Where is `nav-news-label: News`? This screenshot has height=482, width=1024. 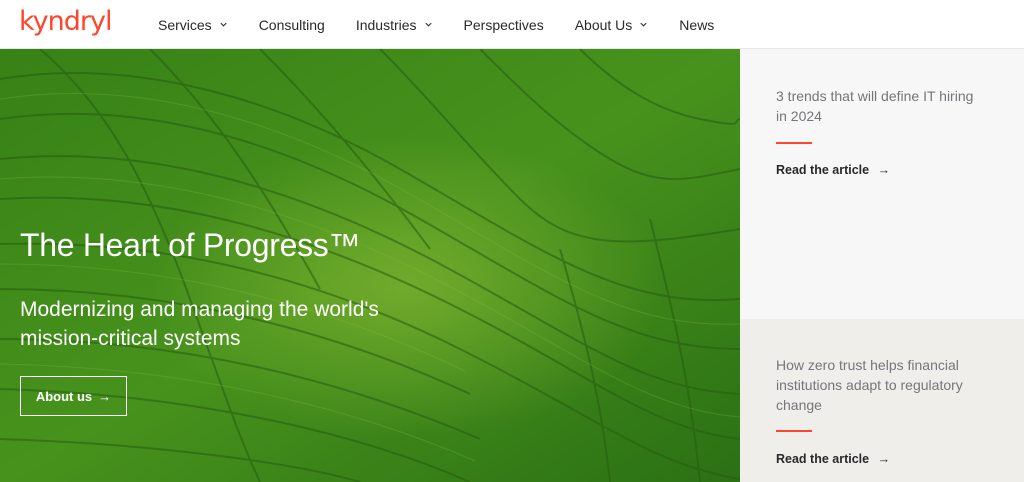
nav-news-label: News is located at coordinates (697, 24).